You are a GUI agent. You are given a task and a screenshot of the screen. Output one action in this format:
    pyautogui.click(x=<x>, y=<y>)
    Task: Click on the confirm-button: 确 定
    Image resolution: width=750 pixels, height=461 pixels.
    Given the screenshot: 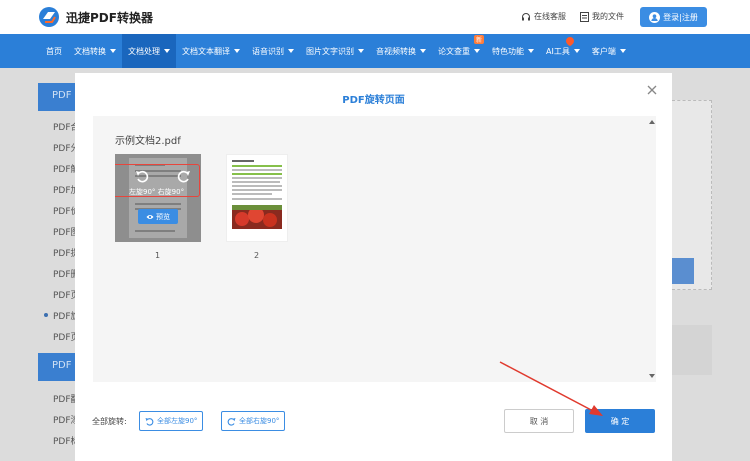 What is the action you would take?
    pyautogui.click(x=620, y=421)
    